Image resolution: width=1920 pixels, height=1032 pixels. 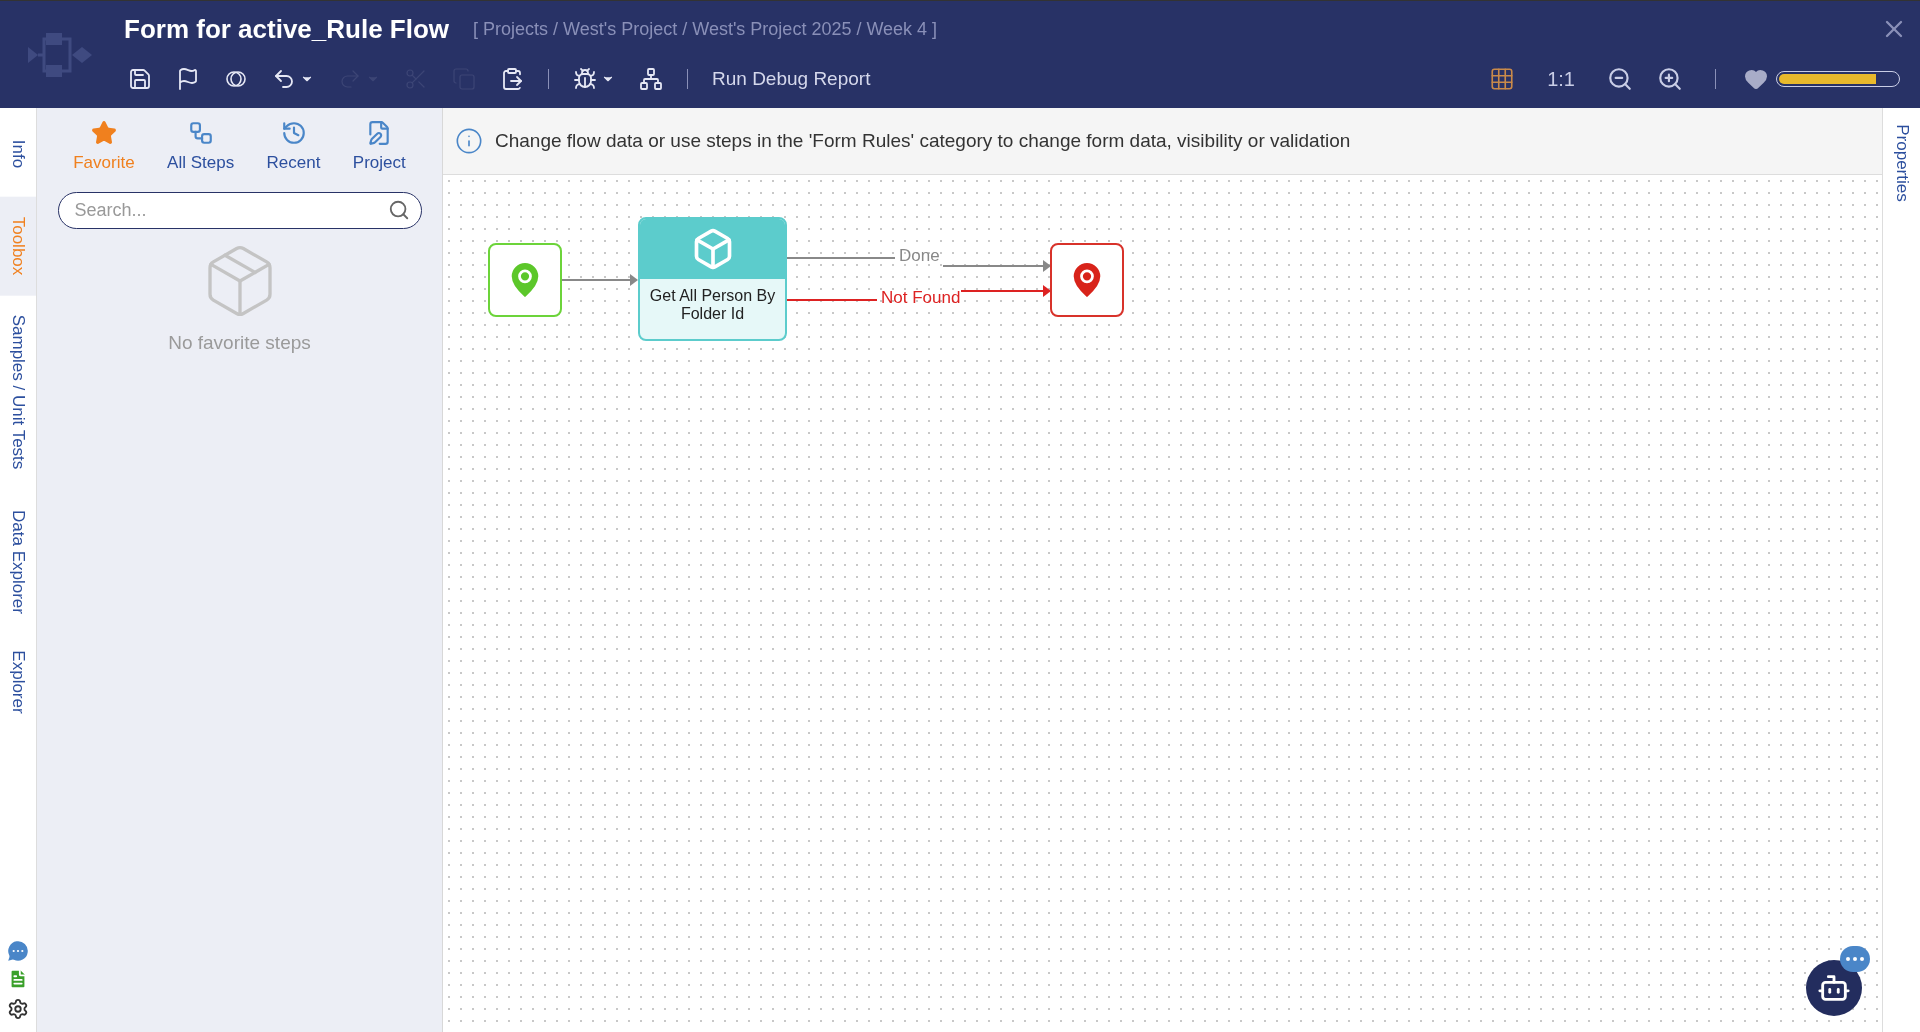 What do you see at coordinates (18, 951) in the screenshot?
I see `chat-icon` at bounding box center [18, 951].